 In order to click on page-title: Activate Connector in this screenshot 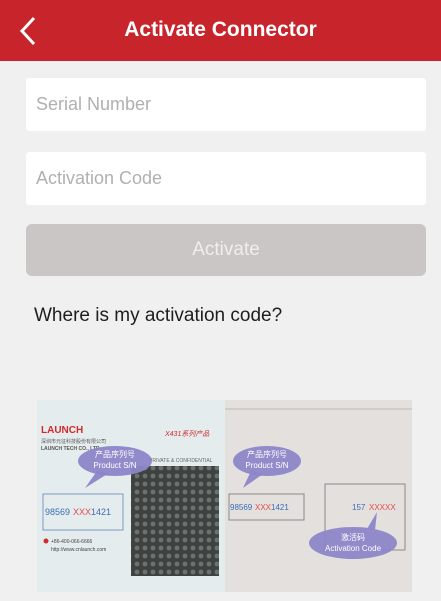, I will do `click(220, 29)`.